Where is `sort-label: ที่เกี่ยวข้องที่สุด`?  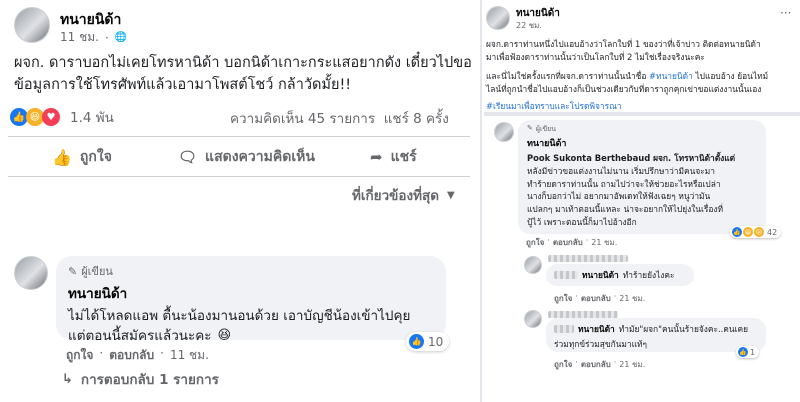 sort-label: ที่เกี่ยวข้องที่สุด is located at coordinates (396, 196).